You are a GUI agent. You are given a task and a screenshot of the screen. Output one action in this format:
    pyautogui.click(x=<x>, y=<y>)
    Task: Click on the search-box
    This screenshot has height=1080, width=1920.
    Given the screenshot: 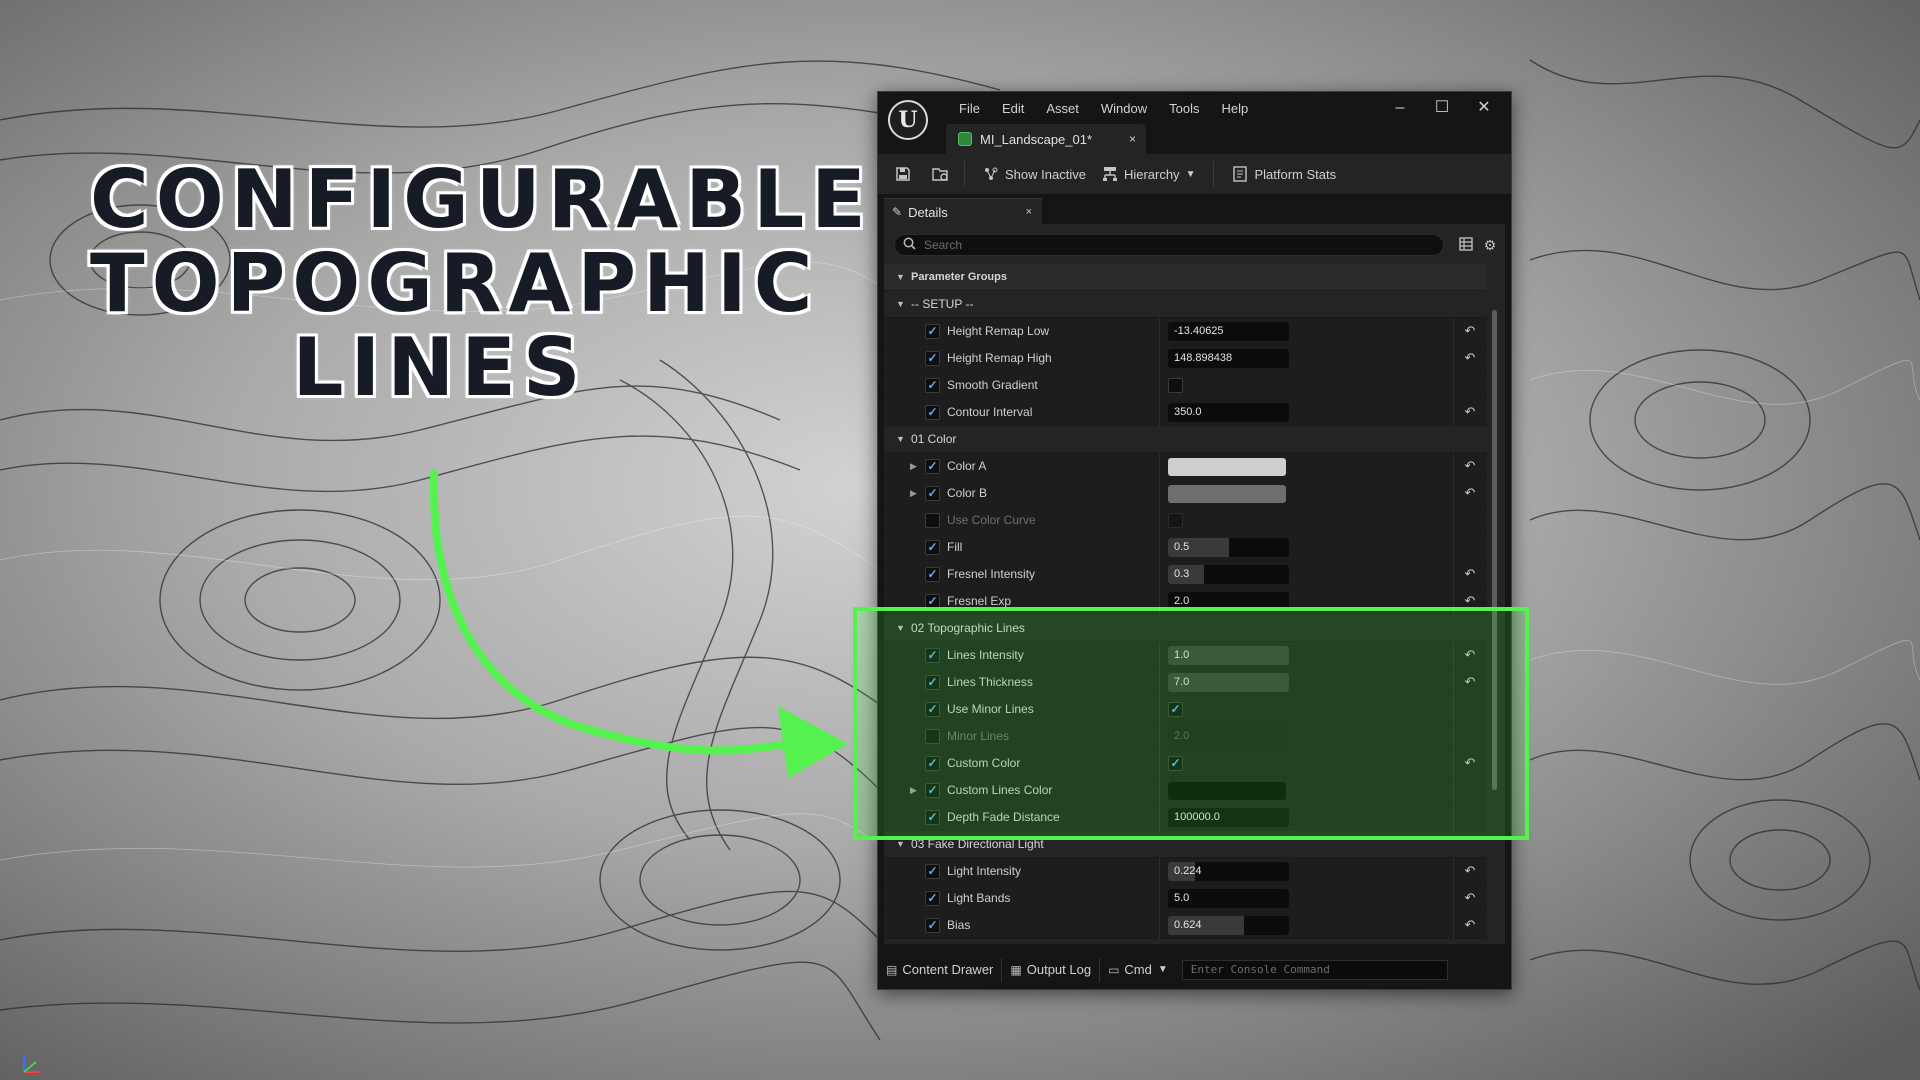 What is the action you would take?
    pyautogui.click(x=1169, y=245)
    